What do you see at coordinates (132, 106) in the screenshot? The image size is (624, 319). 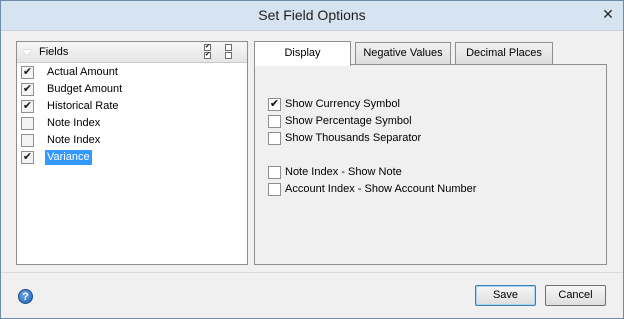 I see `field-list-item: ✔ Historical Rate` at bounding box center [132, 106].